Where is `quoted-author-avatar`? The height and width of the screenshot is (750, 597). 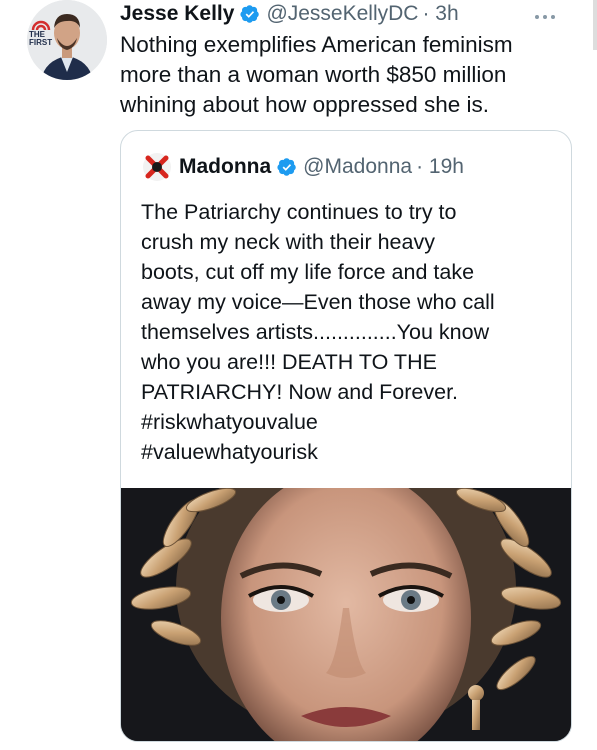
quoted-author-avatar is located at coordinates (157, 167).